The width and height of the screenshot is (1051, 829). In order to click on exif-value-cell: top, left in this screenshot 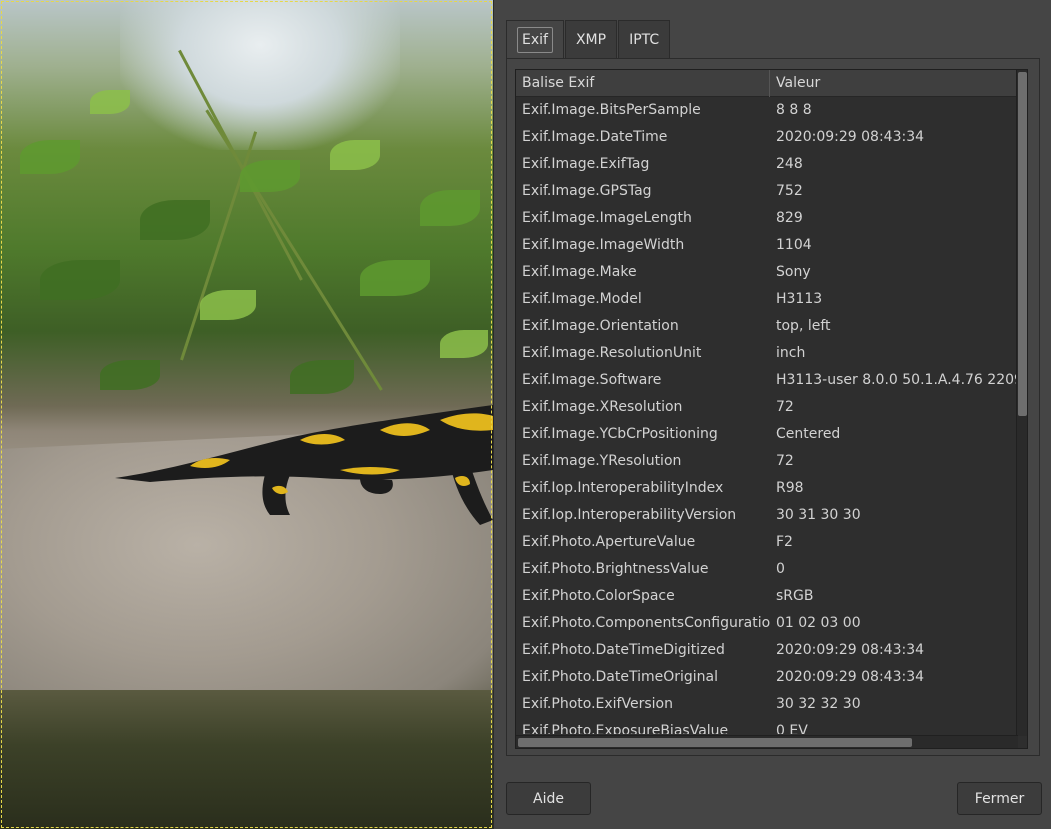, I will do `click(803, 326)`.